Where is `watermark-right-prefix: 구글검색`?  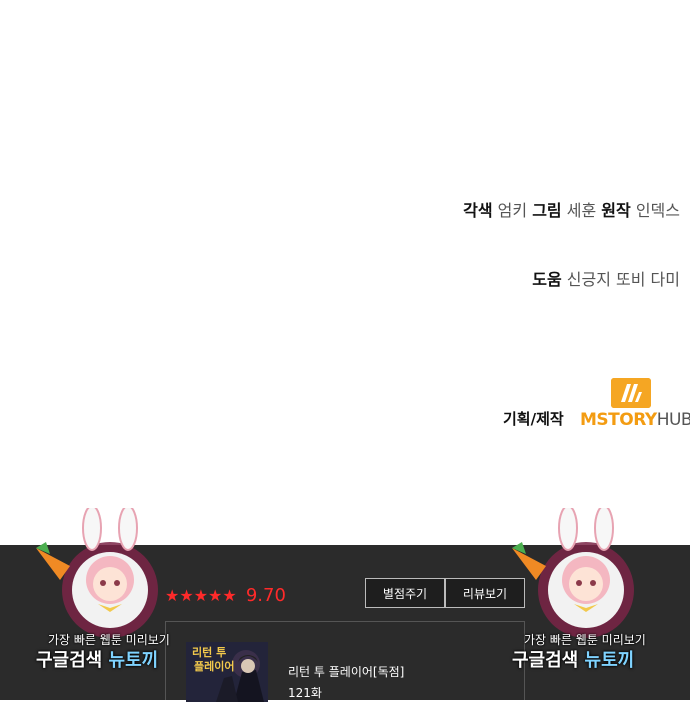
watermark-right-prefix: 구글검색 is located at coordinates (548, 660).